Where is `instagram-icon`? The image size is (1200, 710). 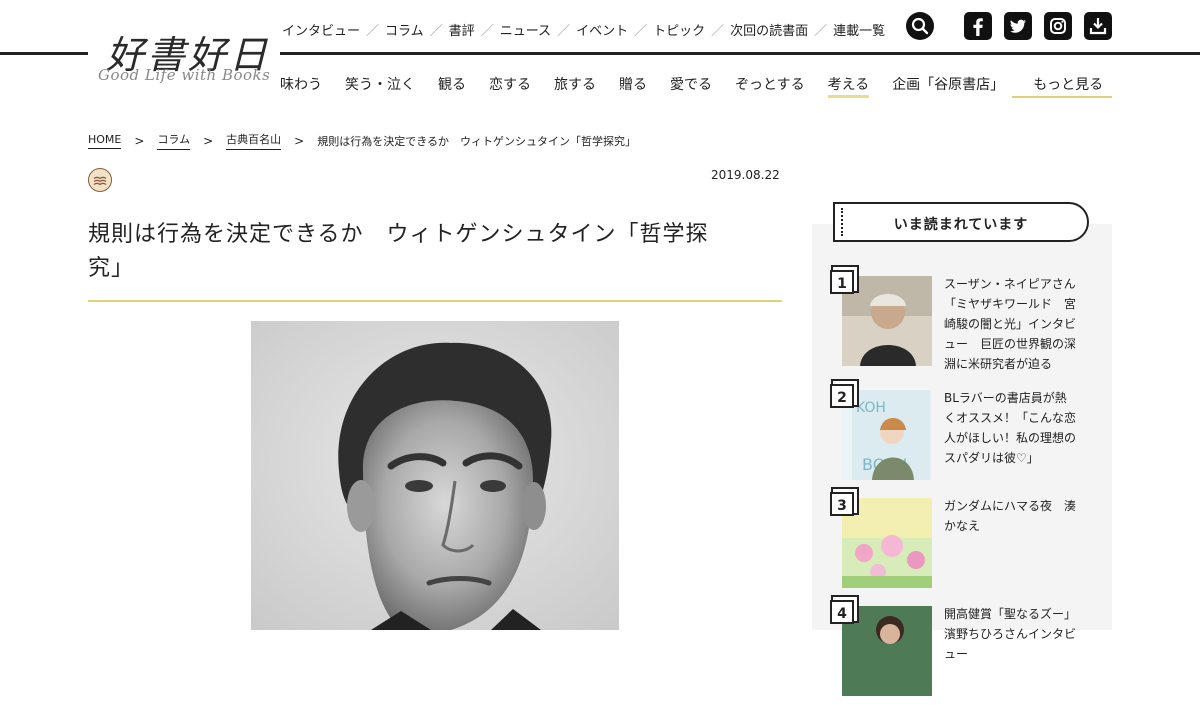 instagram-icon is located at coordinates (1058, 26).